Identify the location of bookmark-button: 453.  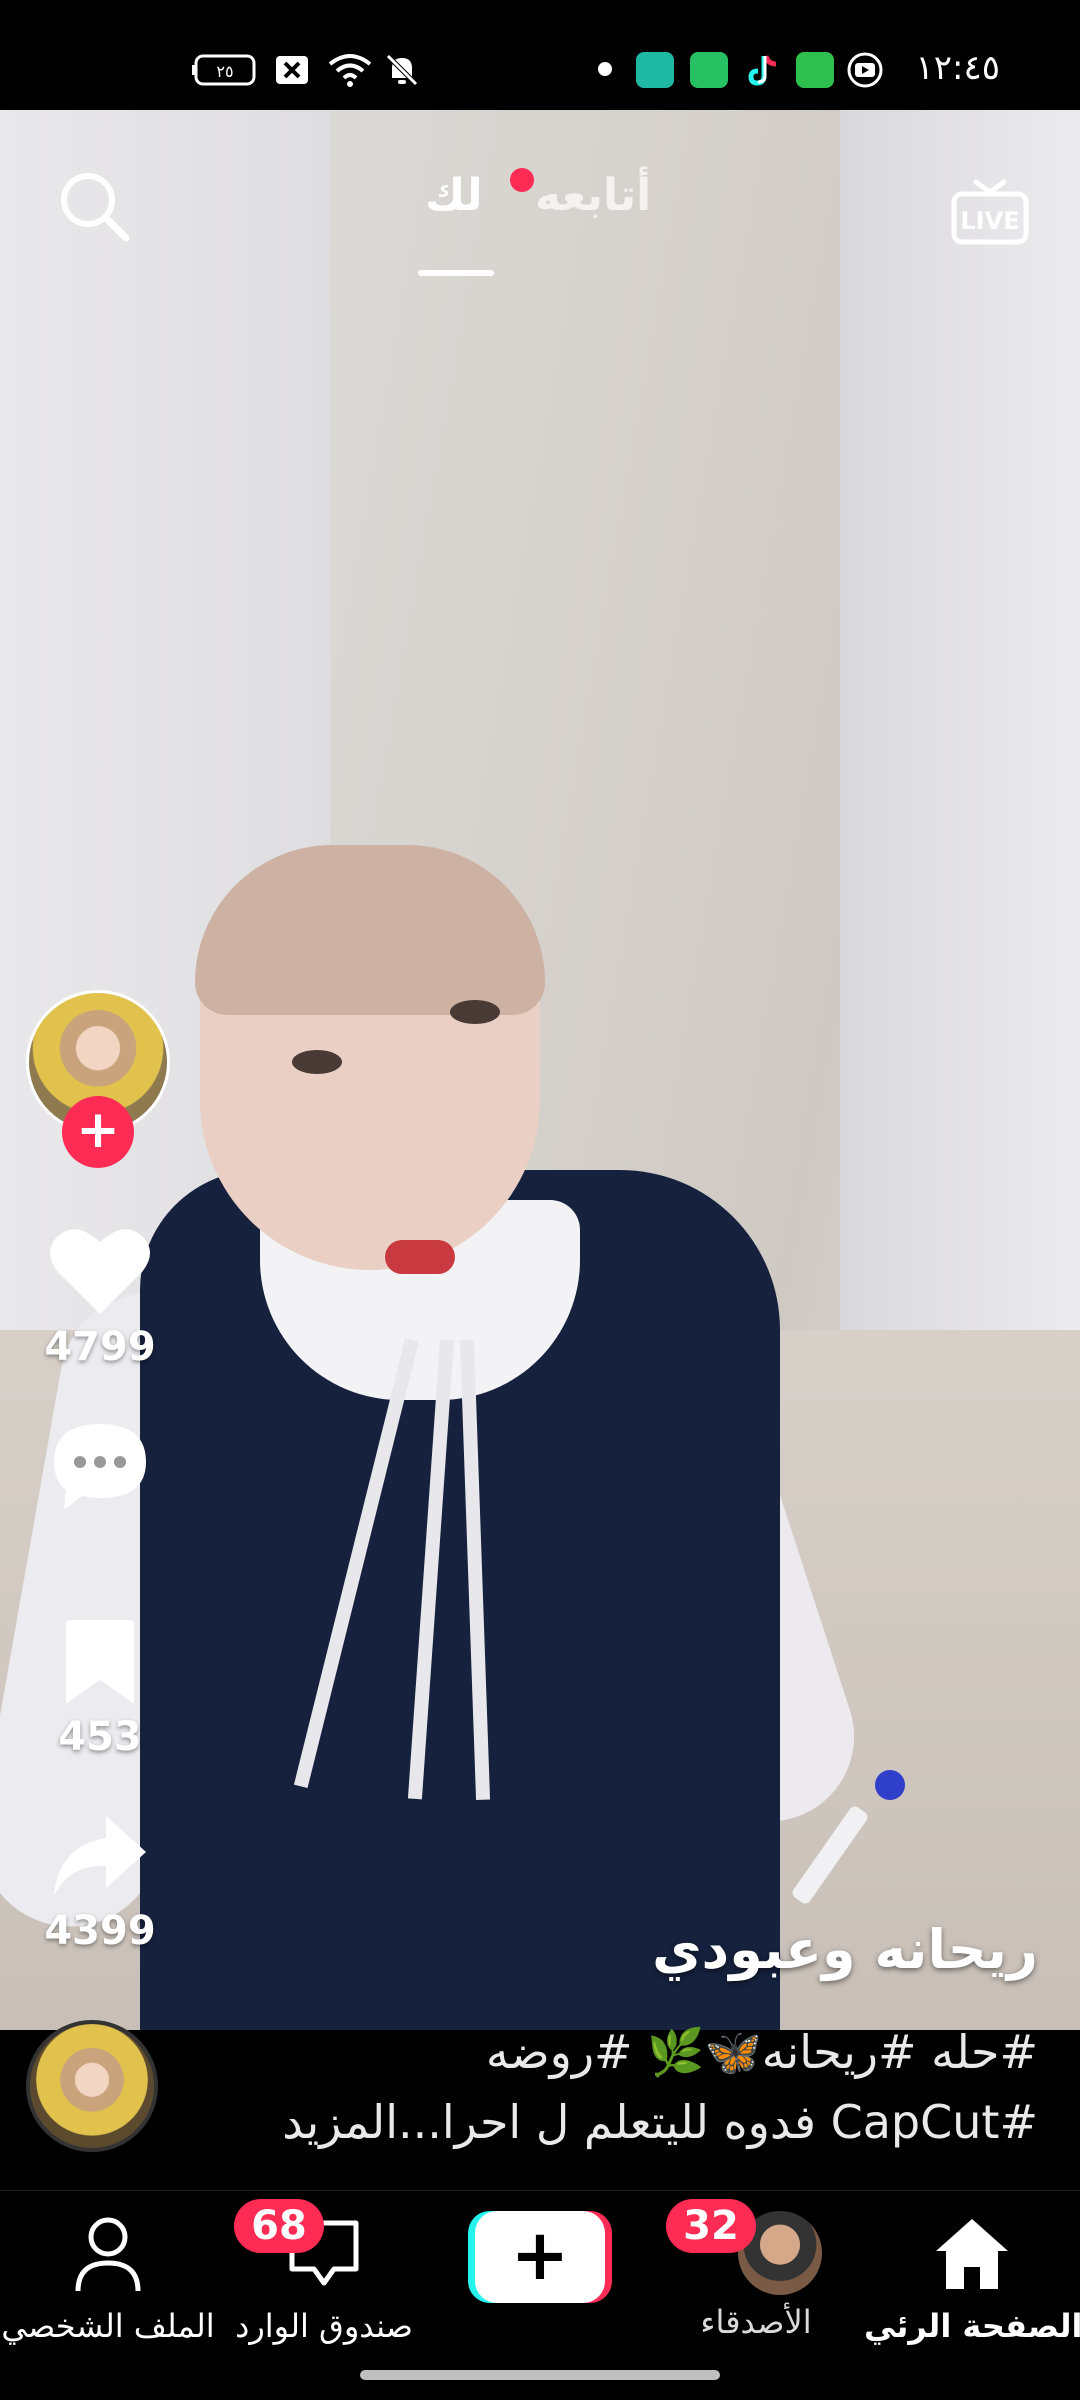
(100, 1689).